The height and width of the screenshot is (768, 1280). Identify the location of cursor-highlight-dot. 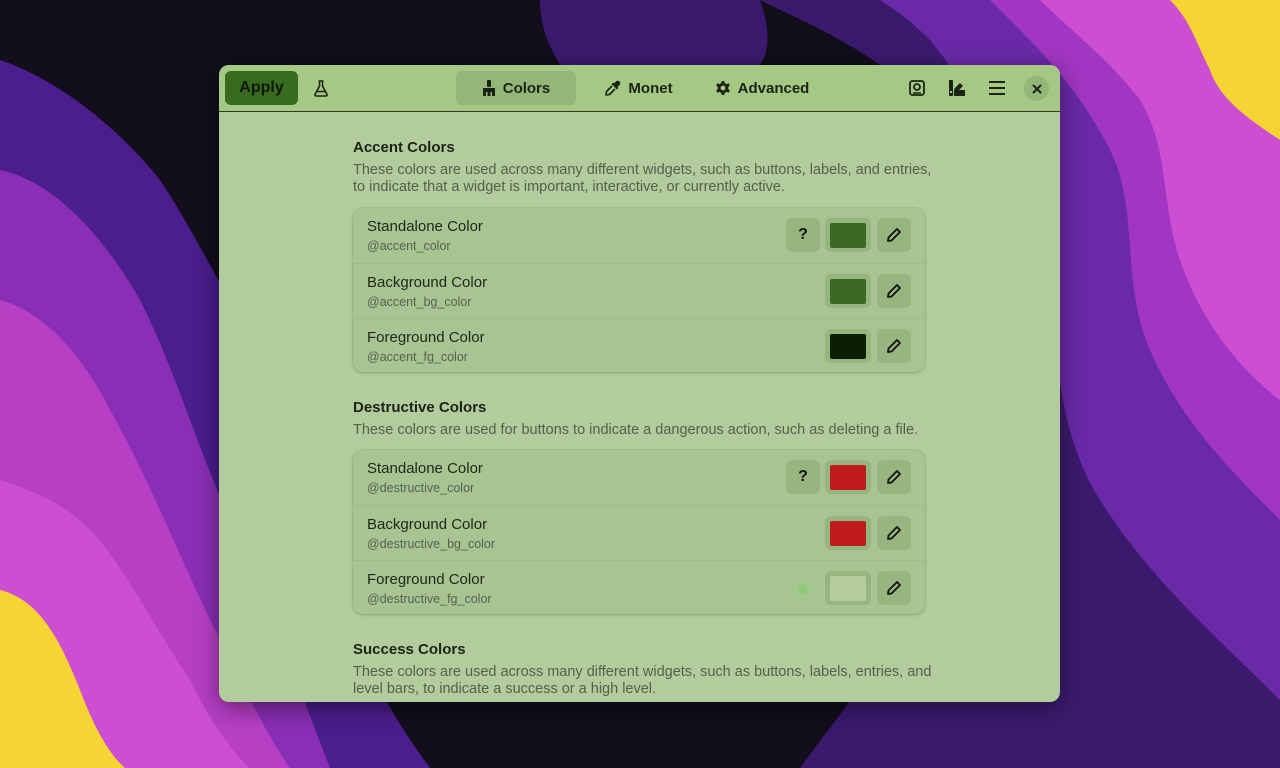
(803, 589).